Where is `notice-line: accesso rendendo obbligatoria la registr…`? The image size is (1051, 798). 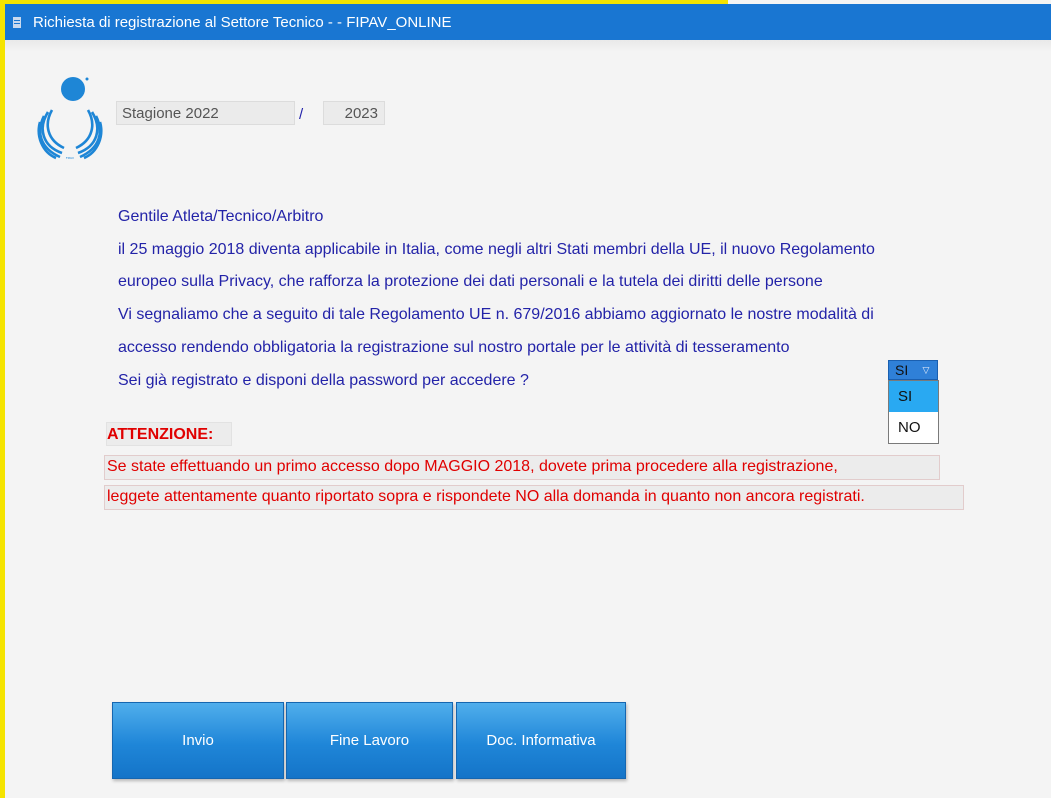
notice-line: accesso rendendo obbligatoria la registr… is located at coordinates (454, 347).